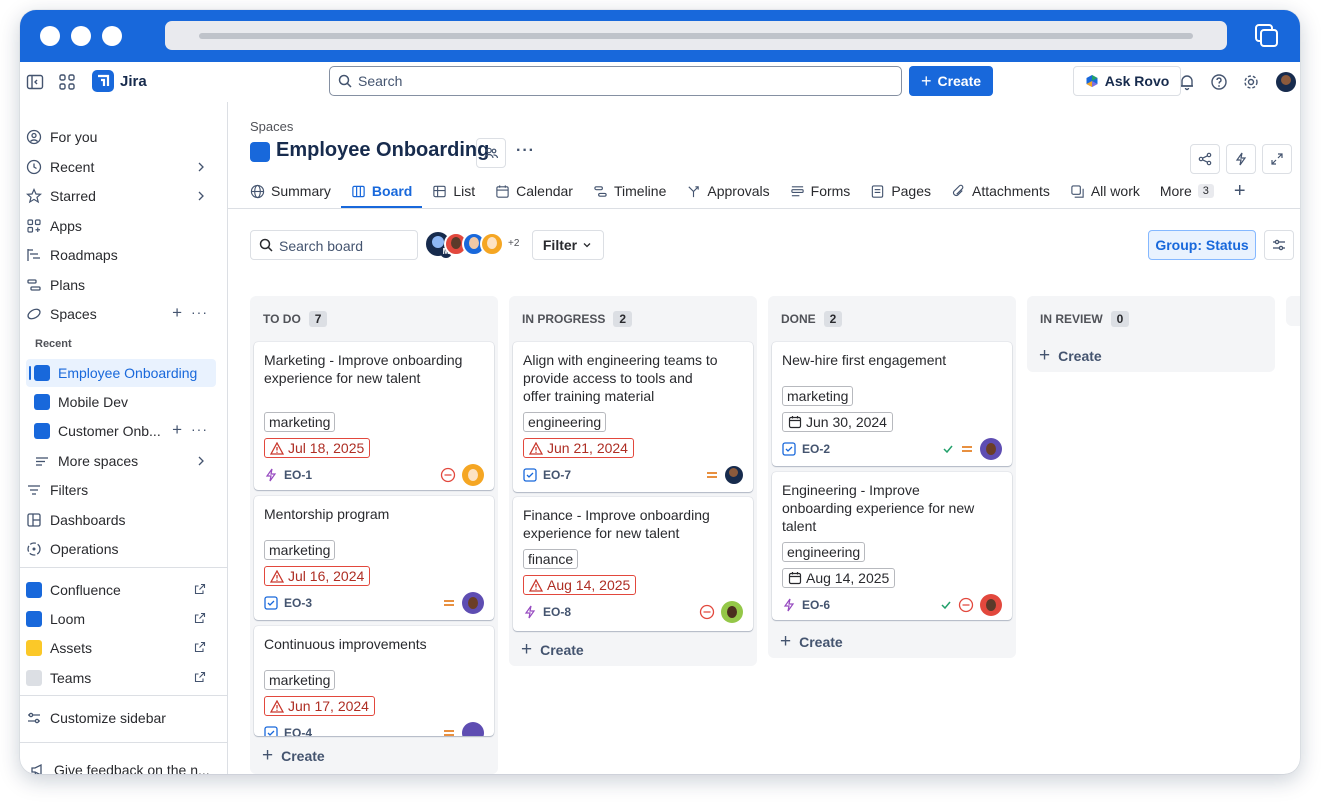 The height and width of the screenshot is (804, 1321). Describe the element at coordinates (557, 475) in the screenshot. I see `issue-key: EO-7` at that location.